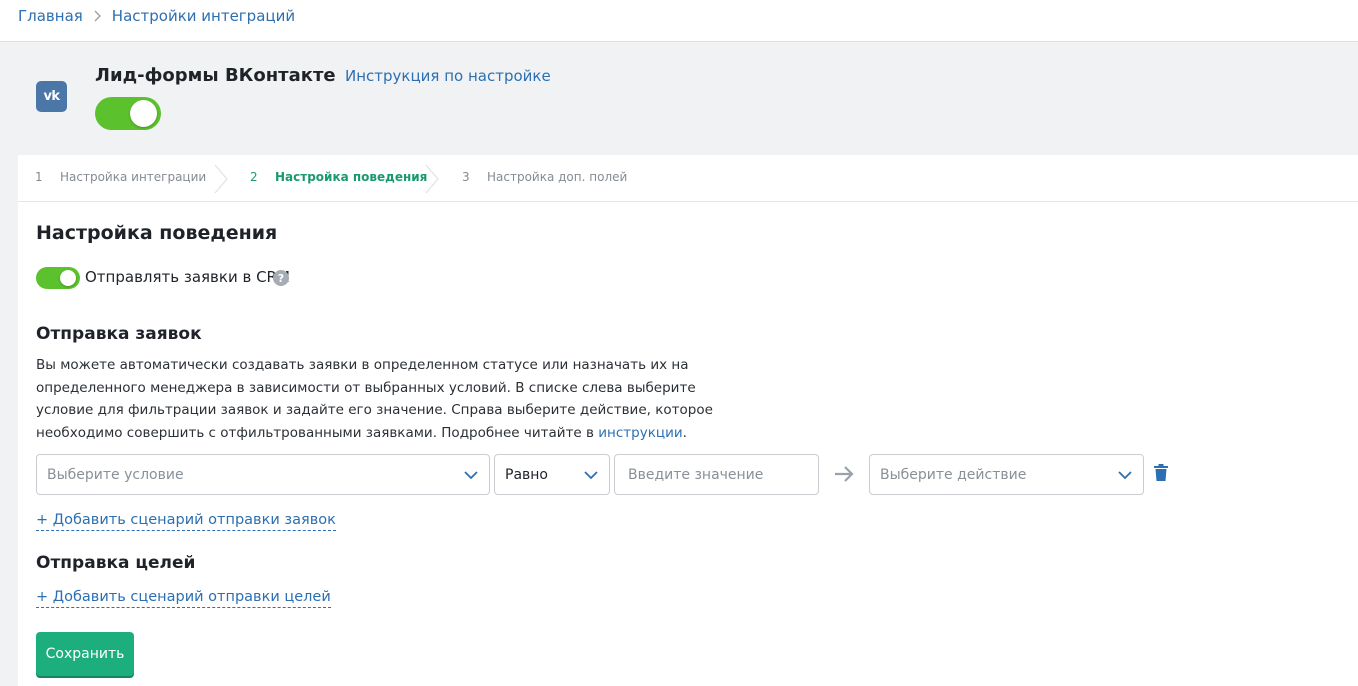 Image resolution: width=1358 pixels, height=686 pixels. Describe the element at coordinates (39, 177) in the screenshot. I see `step-number: 1` at that location.